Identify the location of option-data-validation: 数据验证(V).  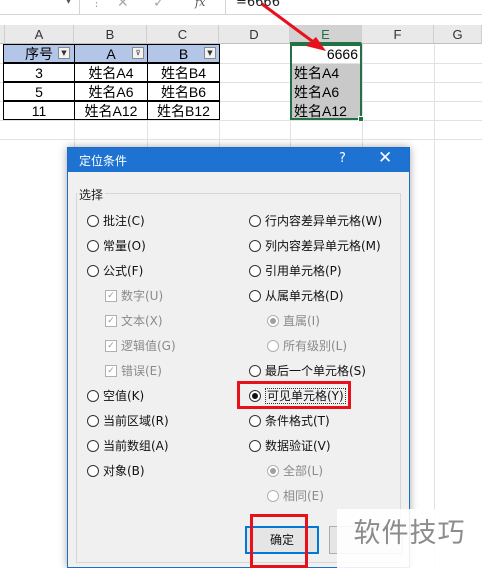
(290, 446).